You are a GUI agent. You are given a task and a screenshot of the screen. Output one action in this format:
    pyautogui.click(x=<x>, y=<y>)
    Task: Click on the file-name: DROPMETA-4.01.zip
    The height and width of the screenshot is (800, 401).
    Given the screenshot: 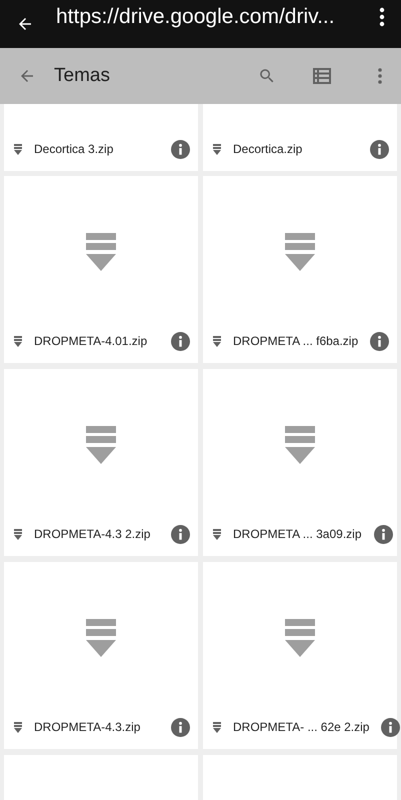 What is the action you would take?
    pyautogui.click(x=91, y=341)
    